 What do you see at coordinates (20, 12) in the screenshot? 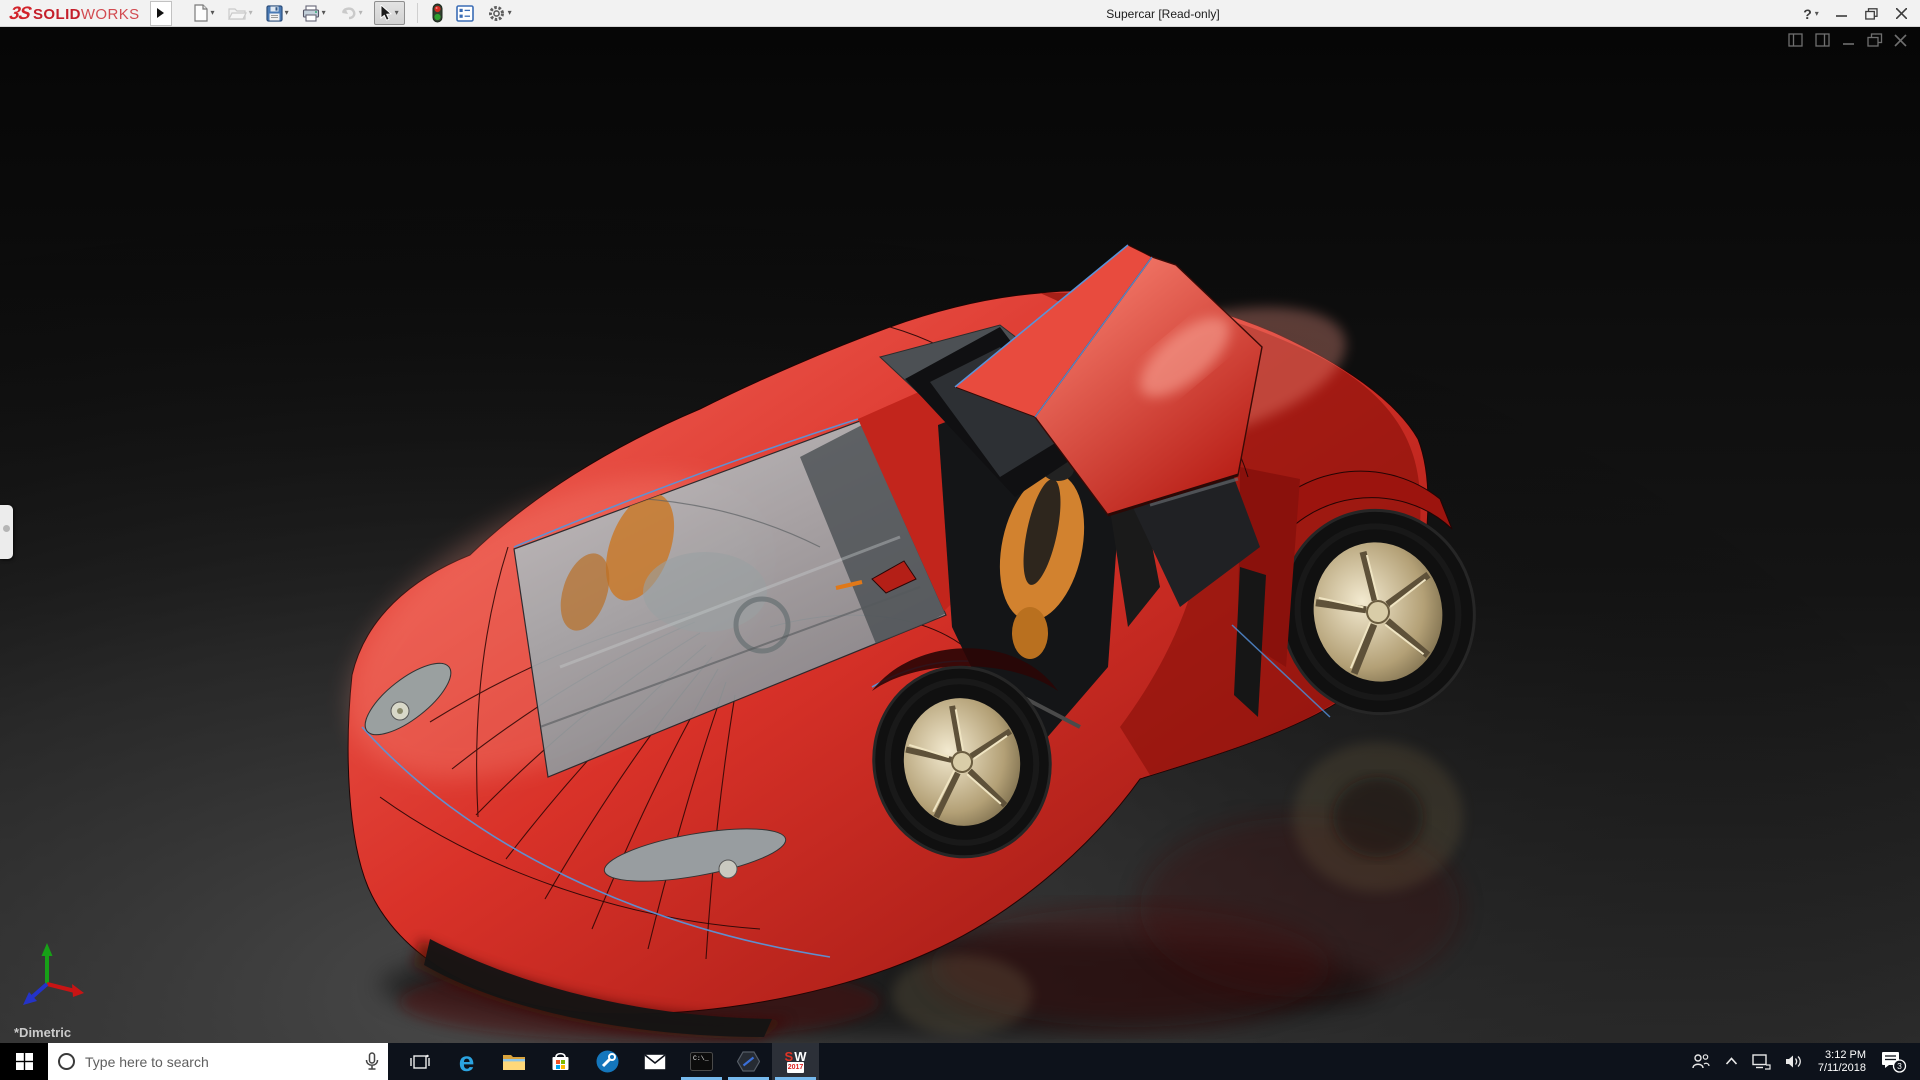
I see `dassault-logo-icon: 3S` at bounding box center [20, 12].